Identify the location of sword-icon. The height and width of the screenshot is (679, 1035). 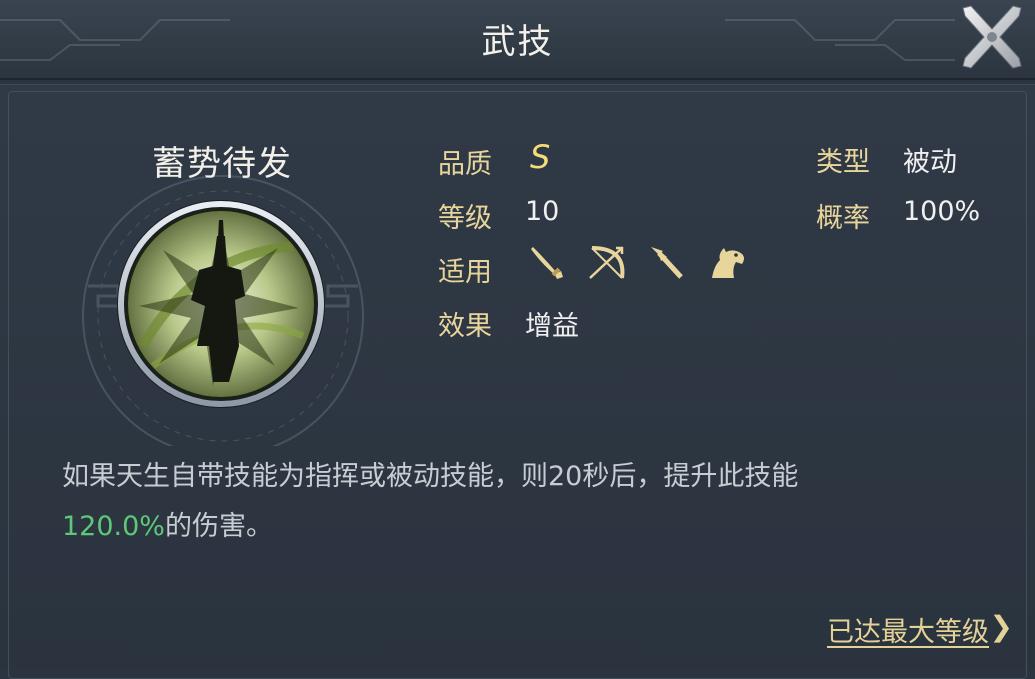
(547, 263).